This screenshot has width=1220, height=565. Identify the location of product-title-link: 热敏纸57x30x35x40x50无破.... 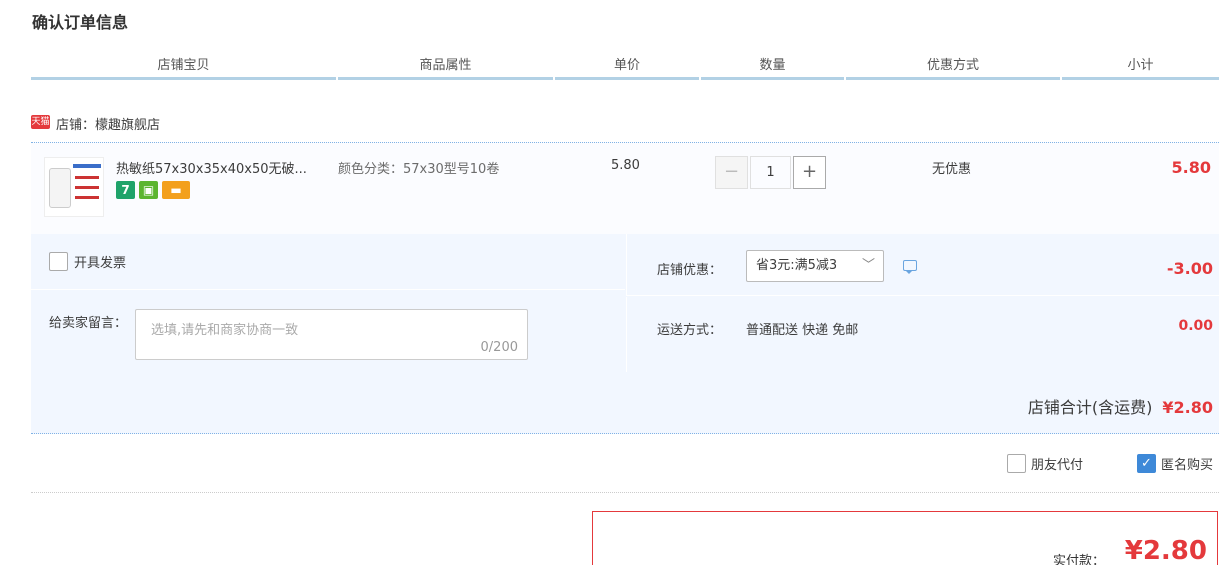
(223, 167).